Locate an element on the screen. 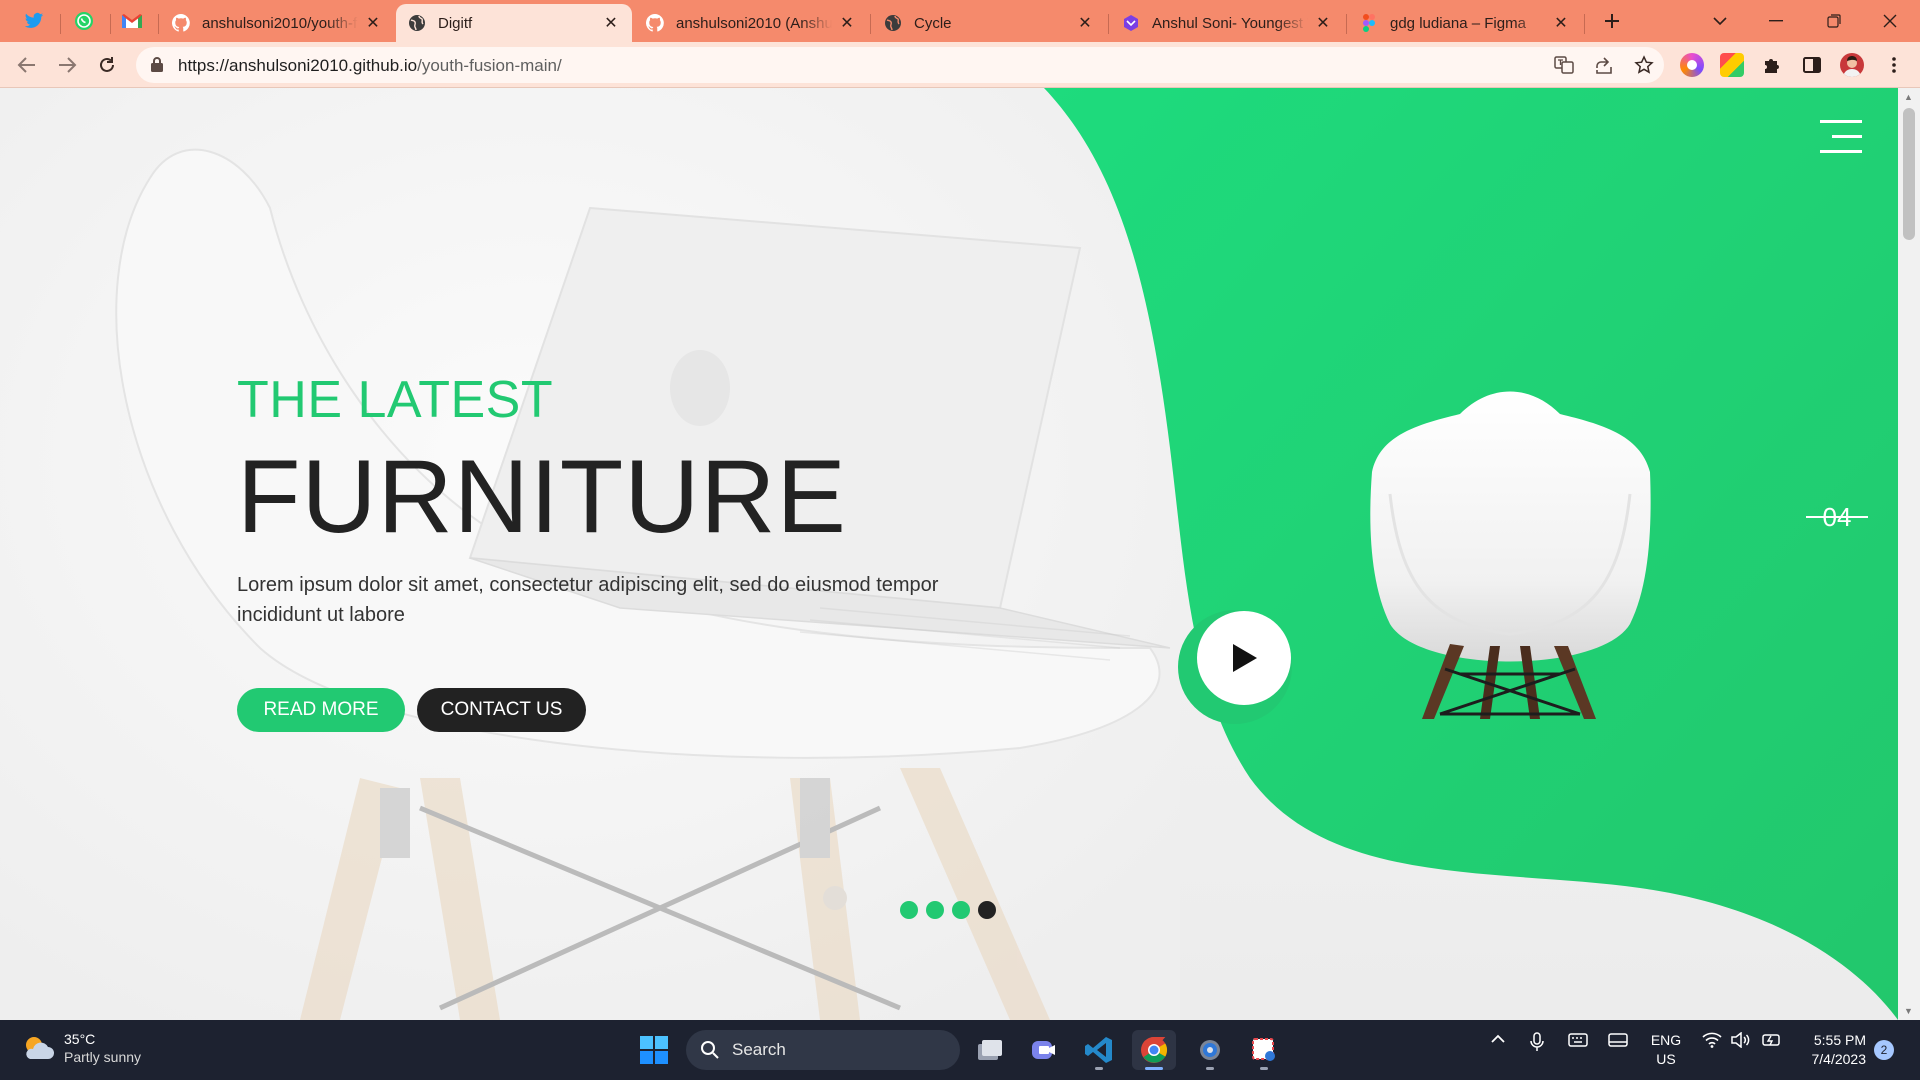 Image resolution: width=1920 pixels, height=1080 pixels. system-clock: 5:55 PM 7/4/2023 is located at coordinates (1831, 1050).